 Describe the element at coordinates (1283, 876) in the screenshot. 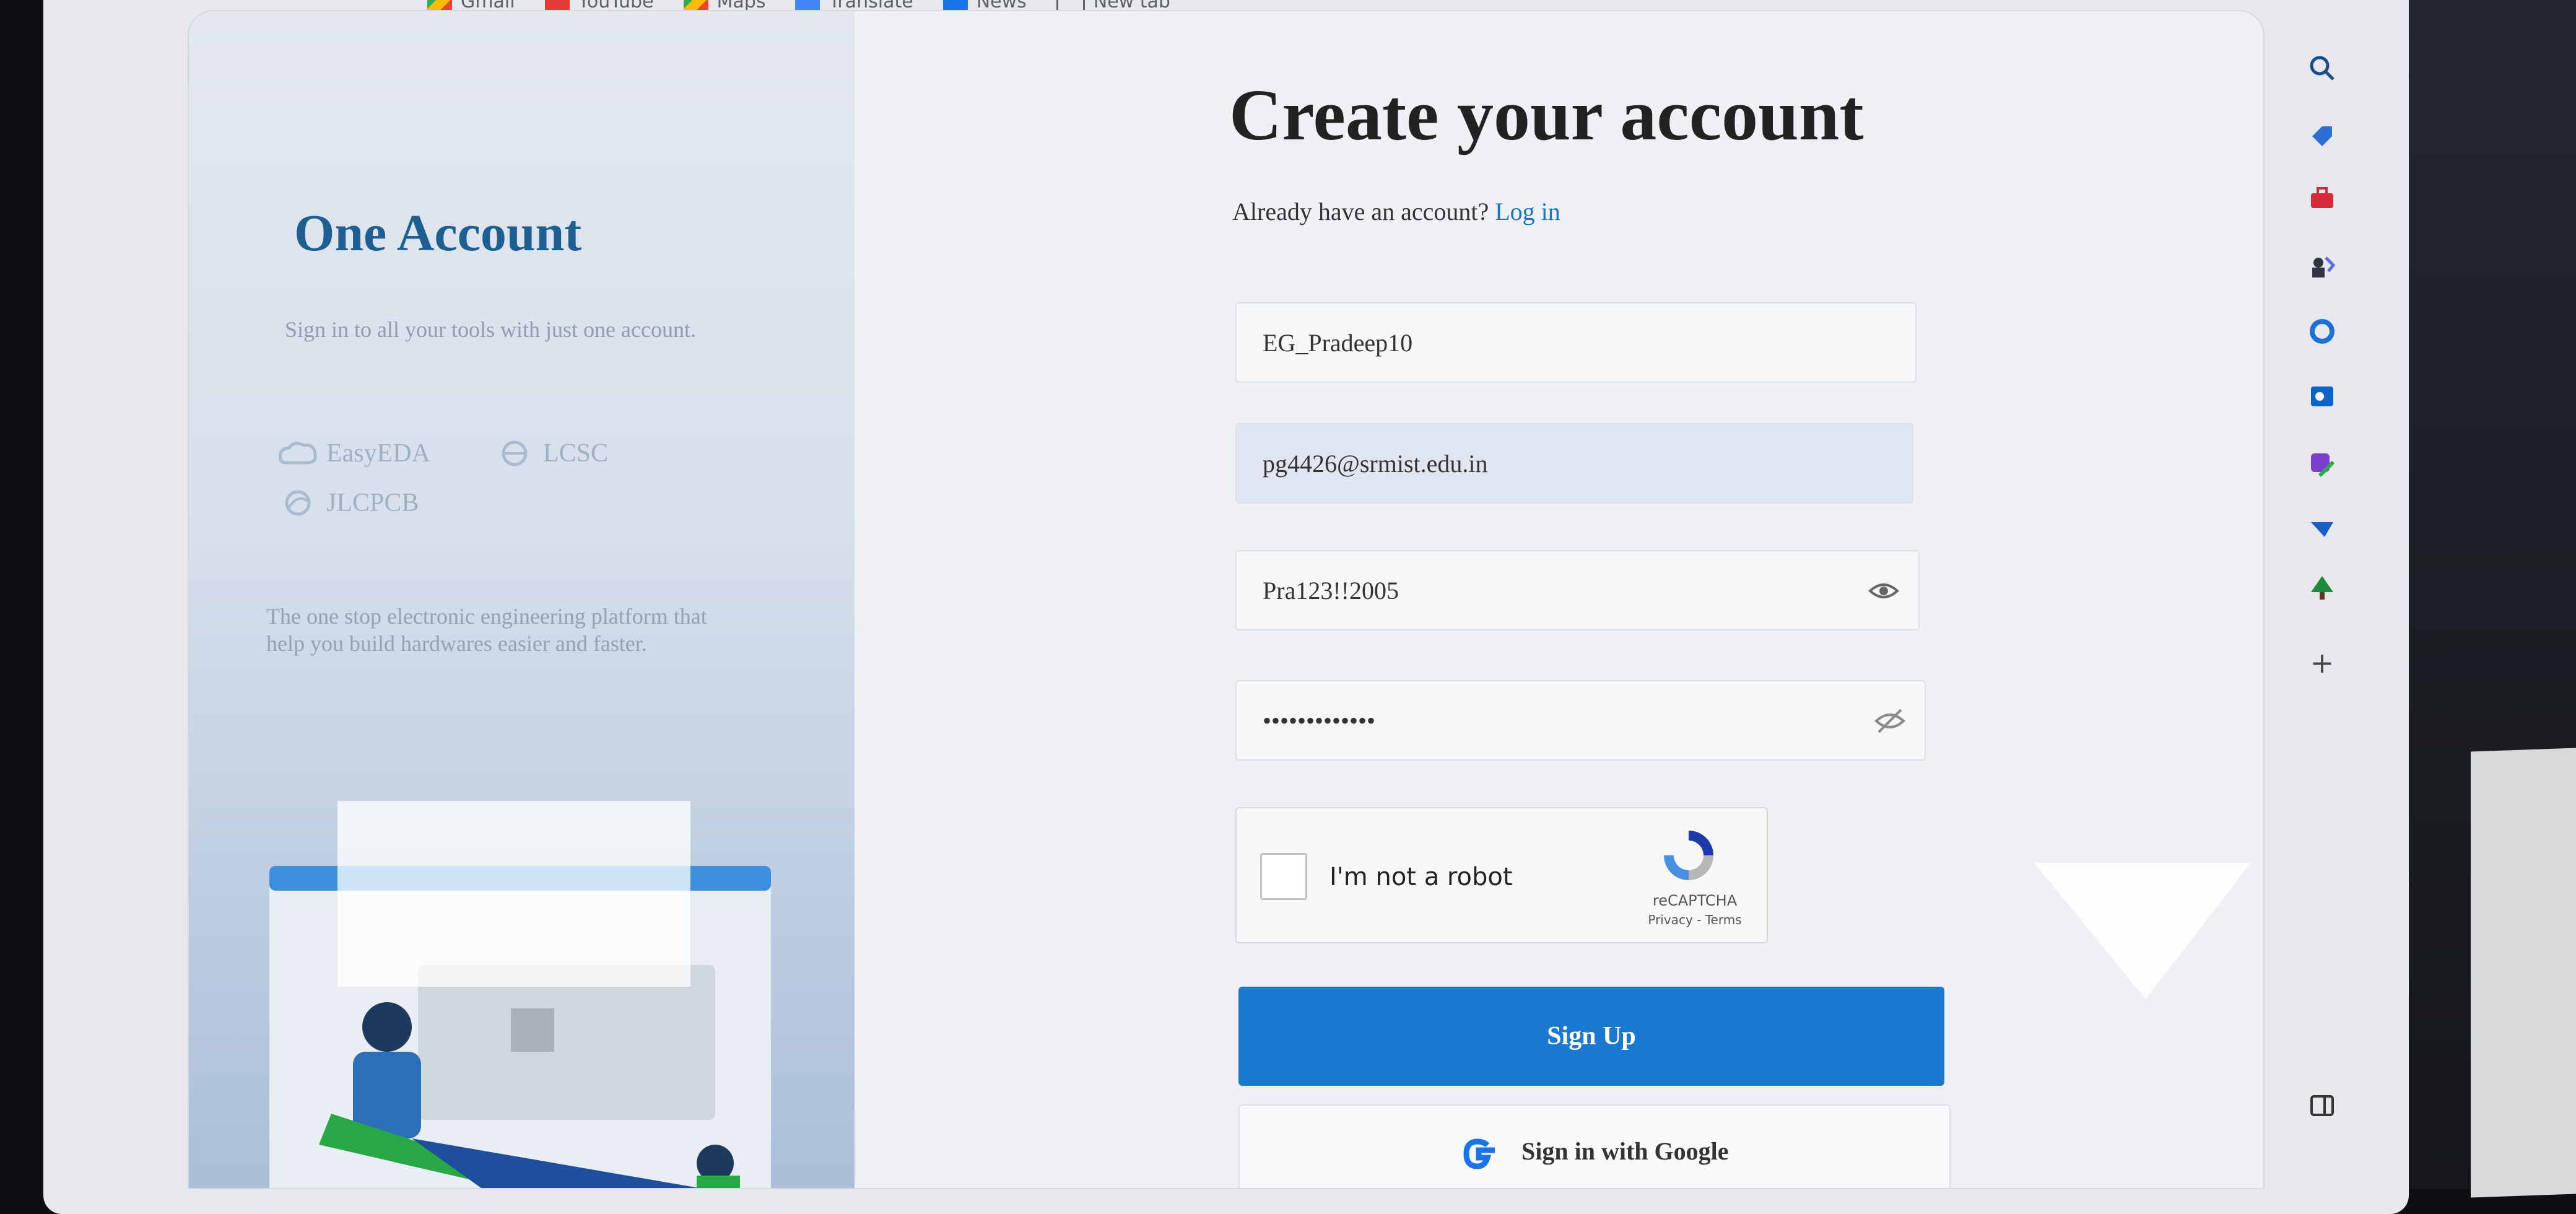

I see `recaptcha-checkbox` at that location.